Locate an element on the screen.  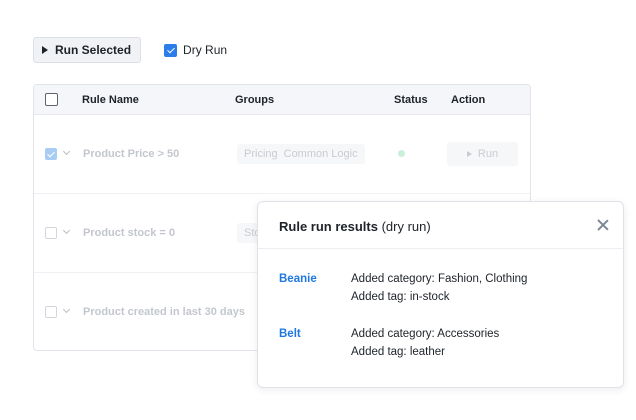
run-rule-label: Run is located at coordinates (488, 154).